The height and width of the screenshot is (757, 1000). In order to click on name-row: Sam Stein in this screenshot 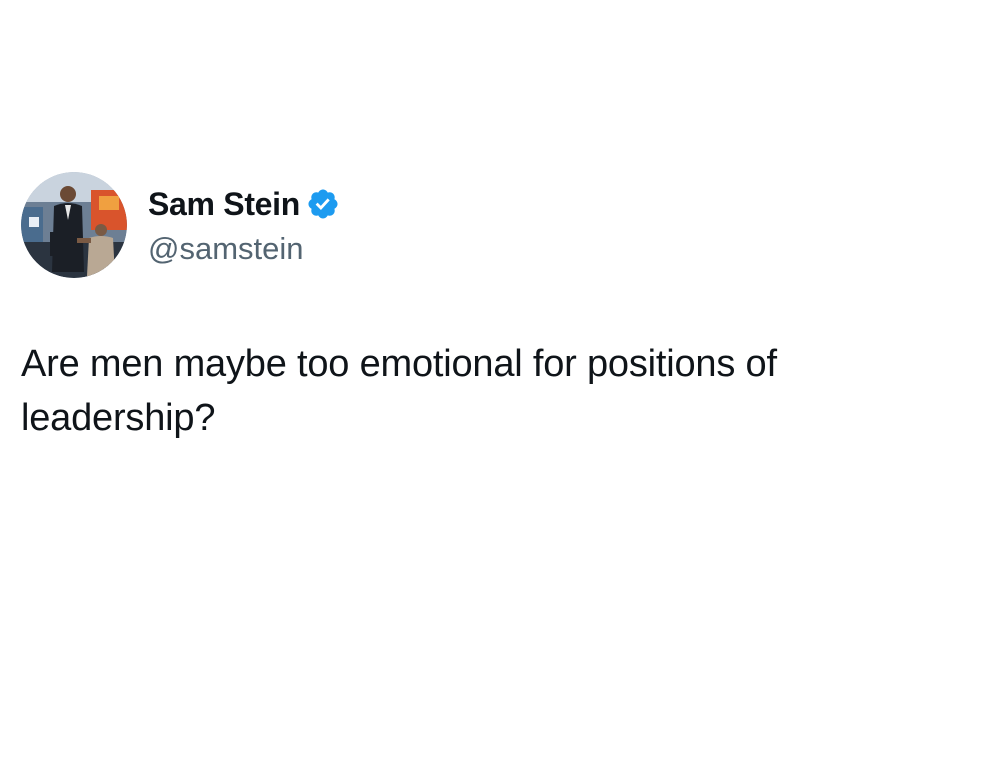, I will do `click(244, 204)`.